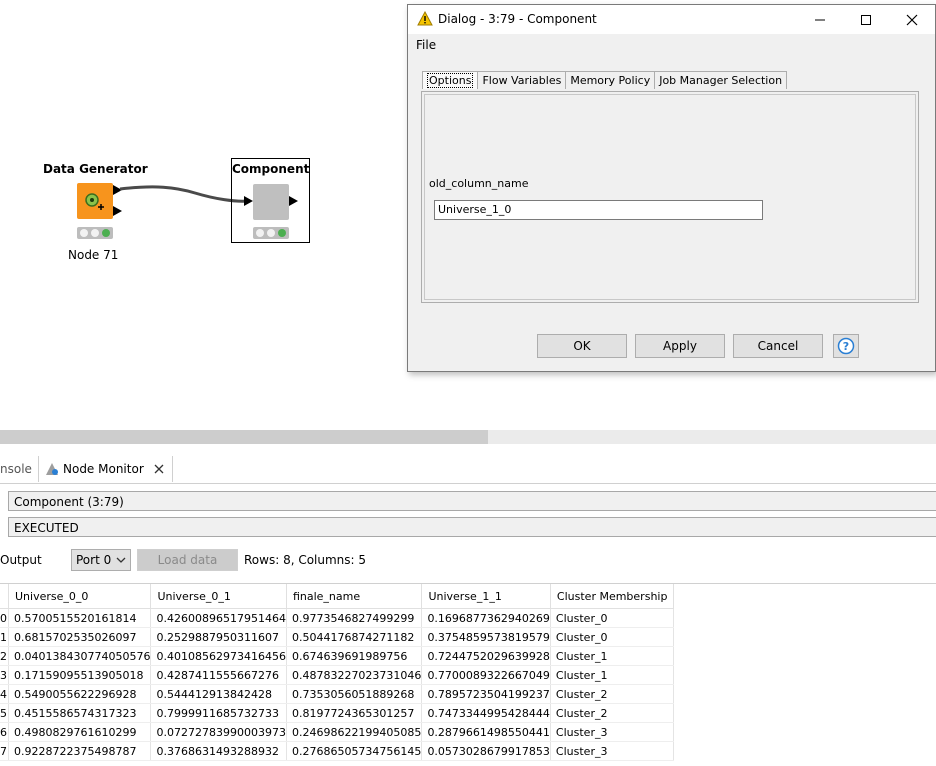 The width and height of the screenshot is (936, 766). I want to click on minimize-button, so click(820, 19).